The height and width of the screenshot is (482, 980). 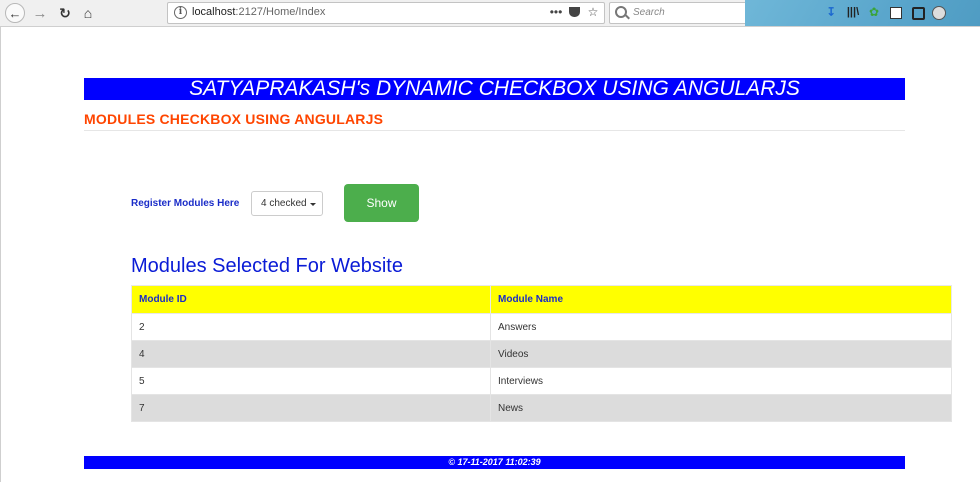 I want to click on forward-arrow-icon: →, so click(x=40, y=13).